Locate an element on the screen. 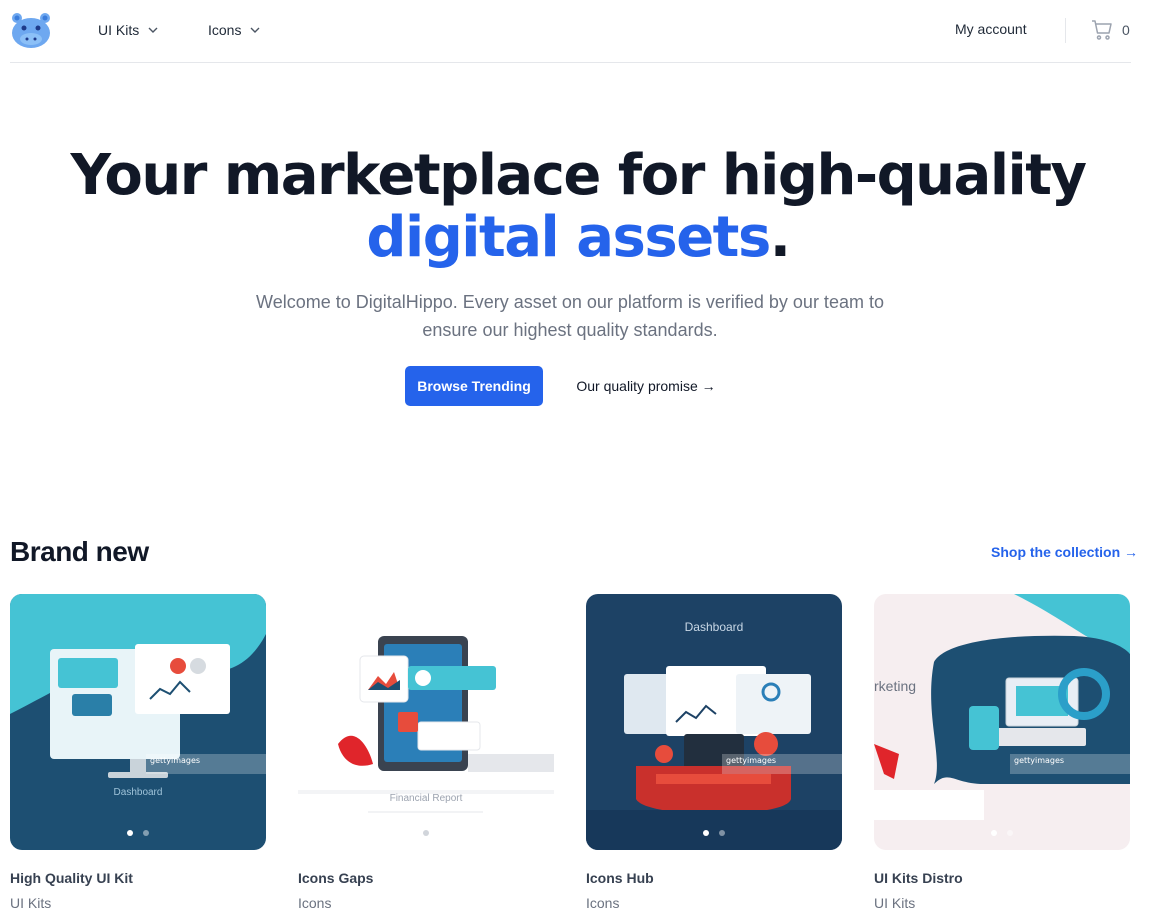  product-card: gettyimages Dashboard Icons Hub Icons is located at coordinates (714, 752).